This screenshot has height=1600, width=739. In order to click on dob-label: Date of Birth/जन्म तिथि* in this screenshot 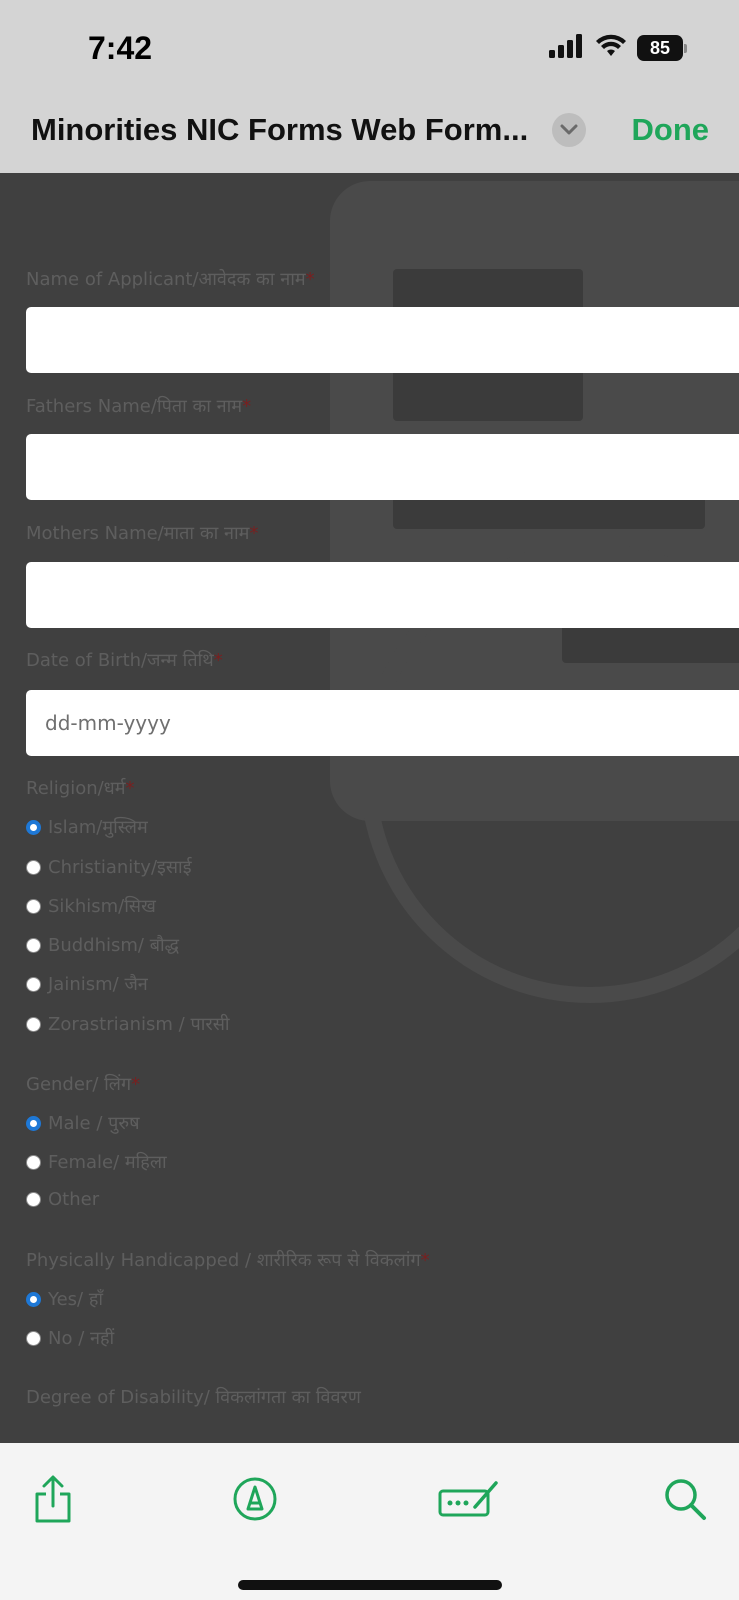, I will do `click(124, 660)`.